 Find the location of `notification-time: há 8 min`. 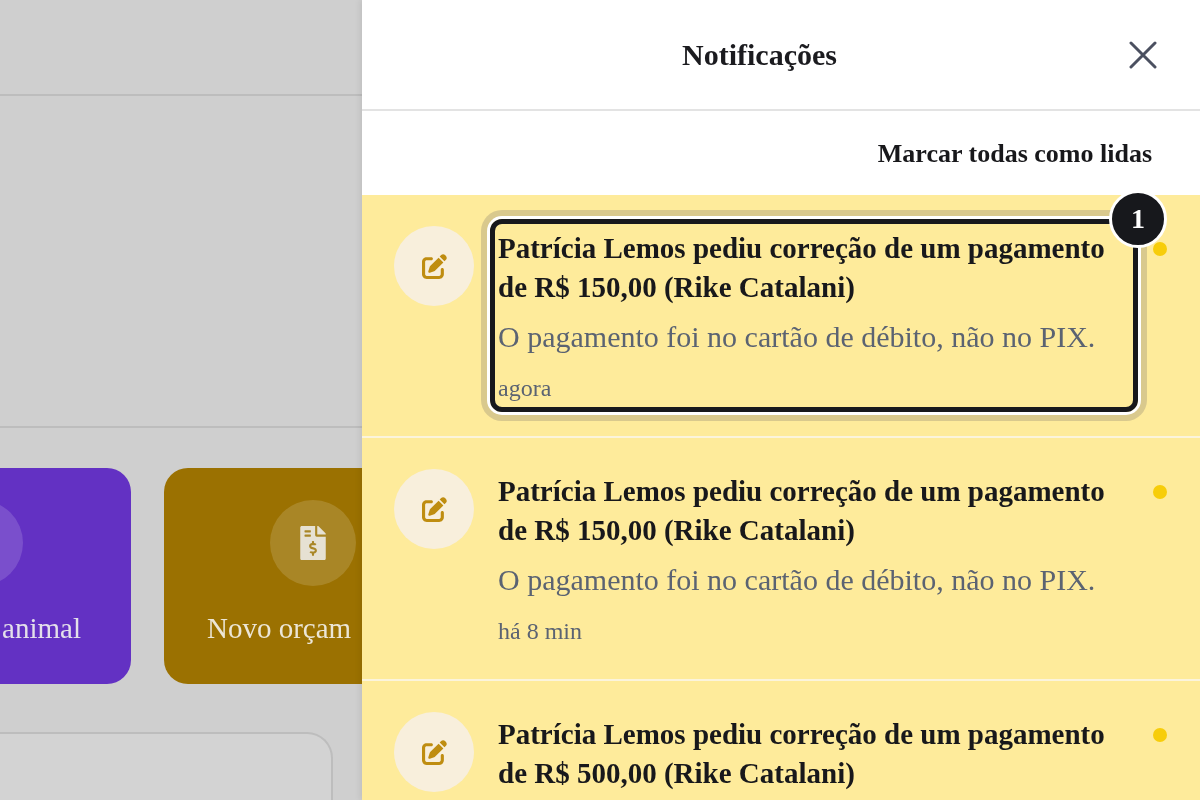

notification-time: há 8 min is located at coordinates (540, 631).